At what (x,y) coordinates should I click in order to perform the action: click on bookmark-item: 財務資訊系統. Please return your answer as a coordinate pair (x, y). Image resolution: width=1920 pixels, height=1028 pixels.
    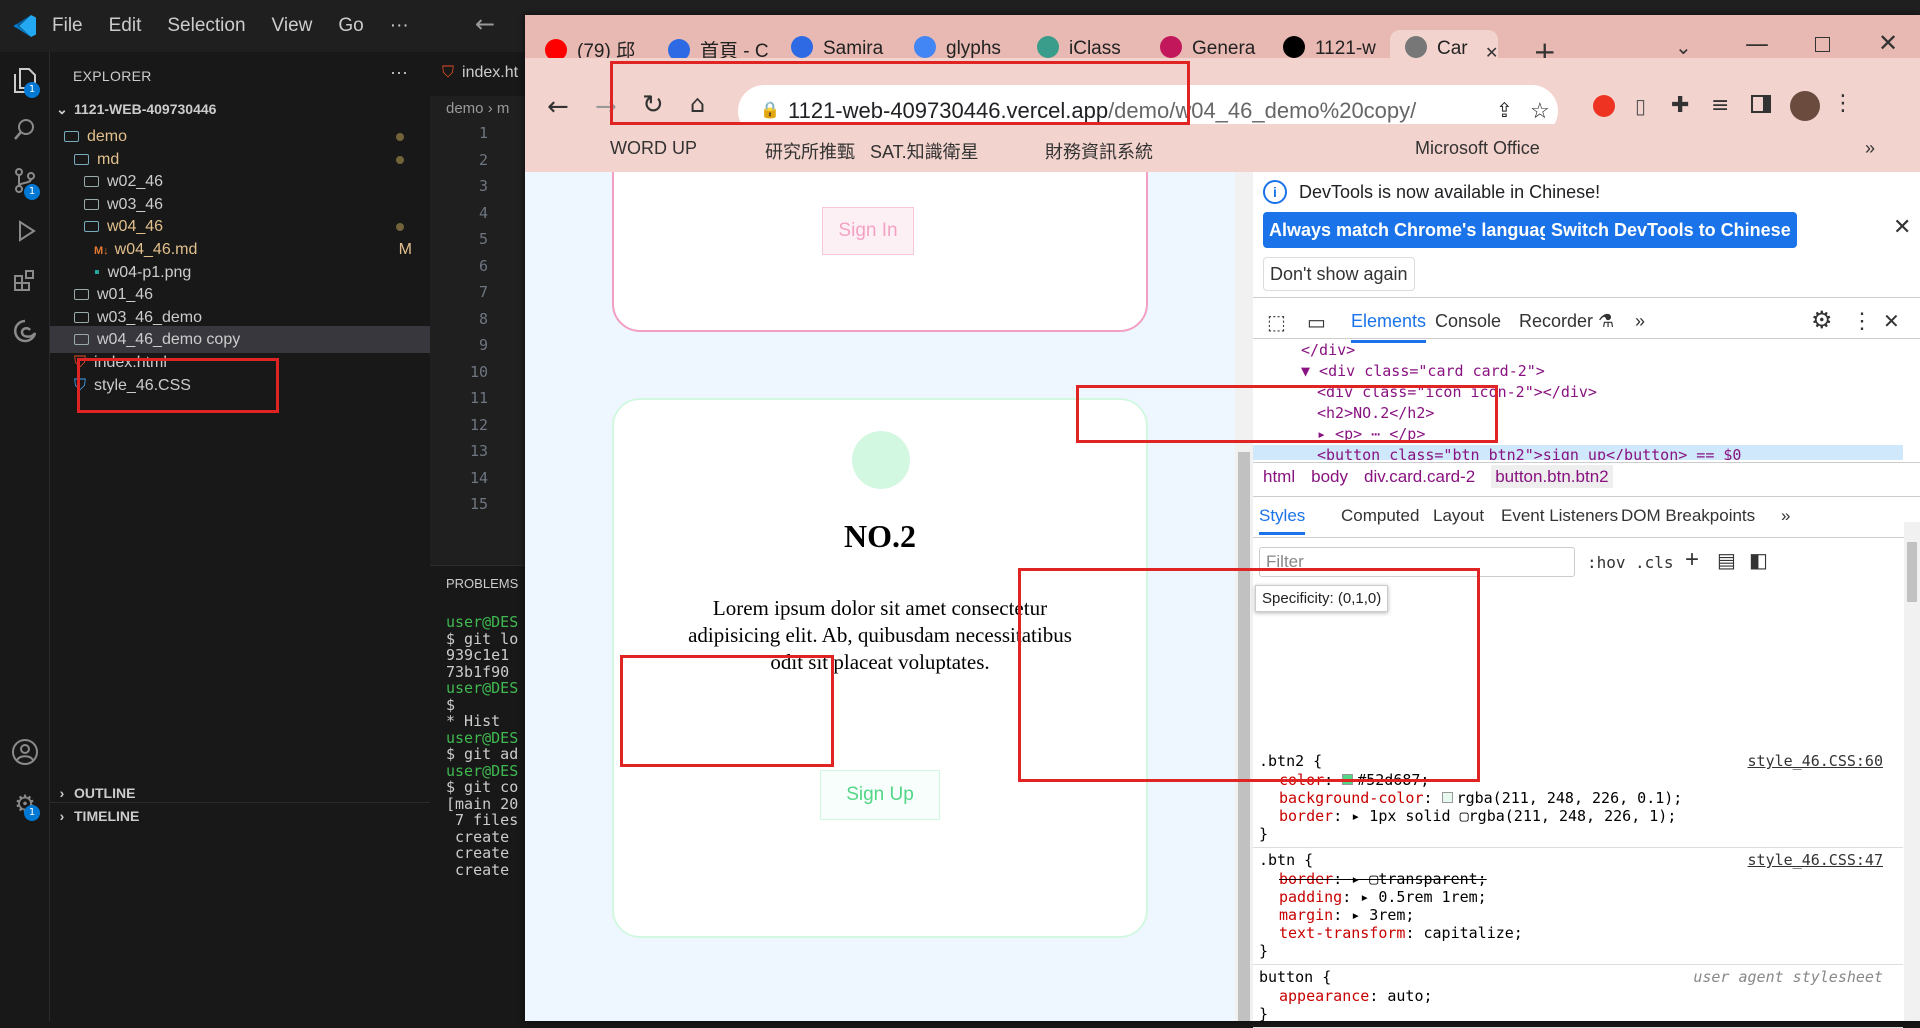
    Looking at the image, I should click on (1099, 151).